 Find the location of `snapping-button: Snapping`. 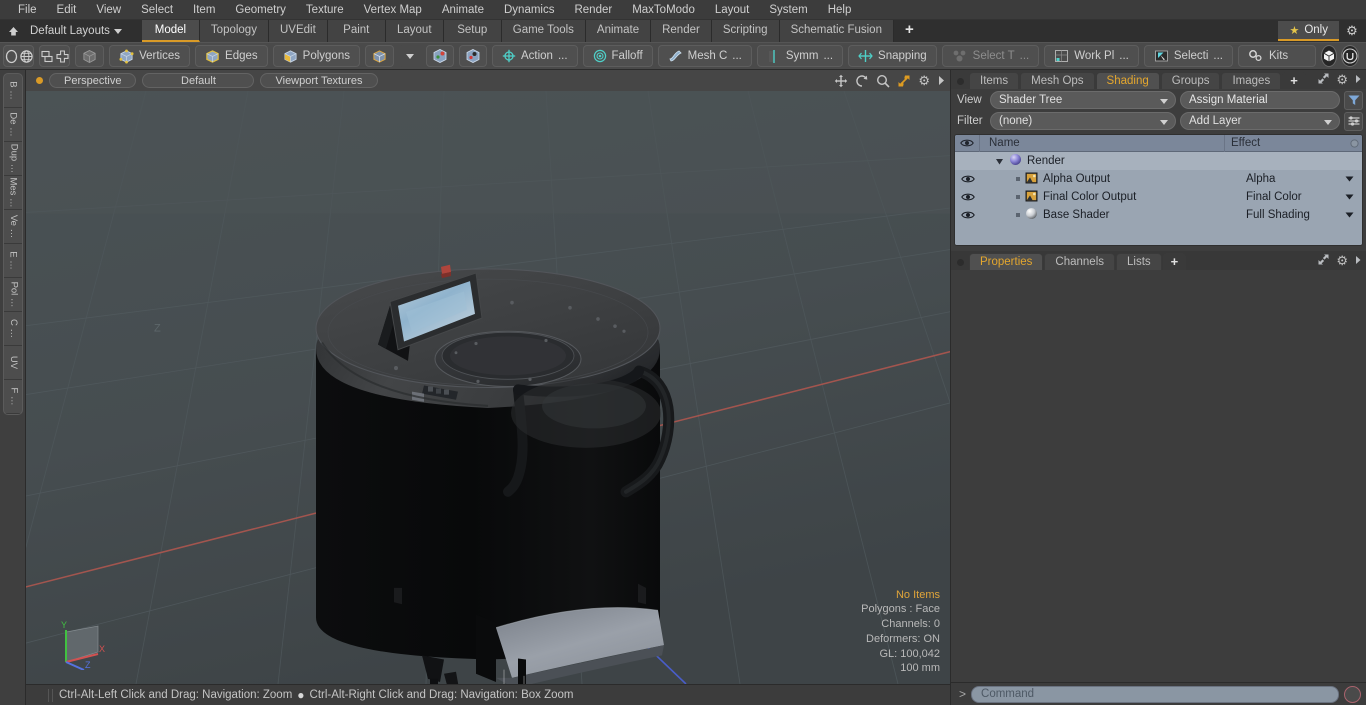

snapping-button: Snapping is located at coordinates (892, 56).